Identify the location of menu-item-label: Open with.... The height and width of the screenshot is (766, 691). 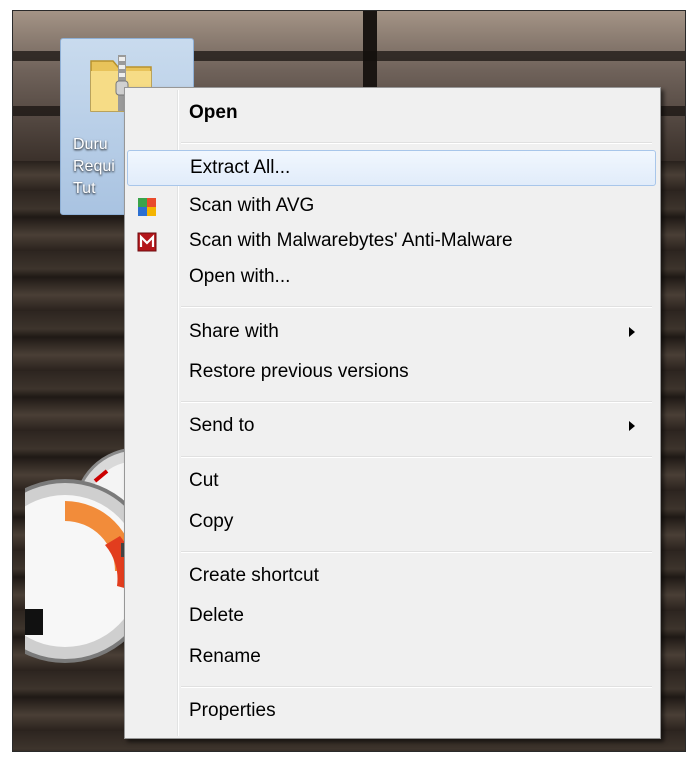
(240, 276).